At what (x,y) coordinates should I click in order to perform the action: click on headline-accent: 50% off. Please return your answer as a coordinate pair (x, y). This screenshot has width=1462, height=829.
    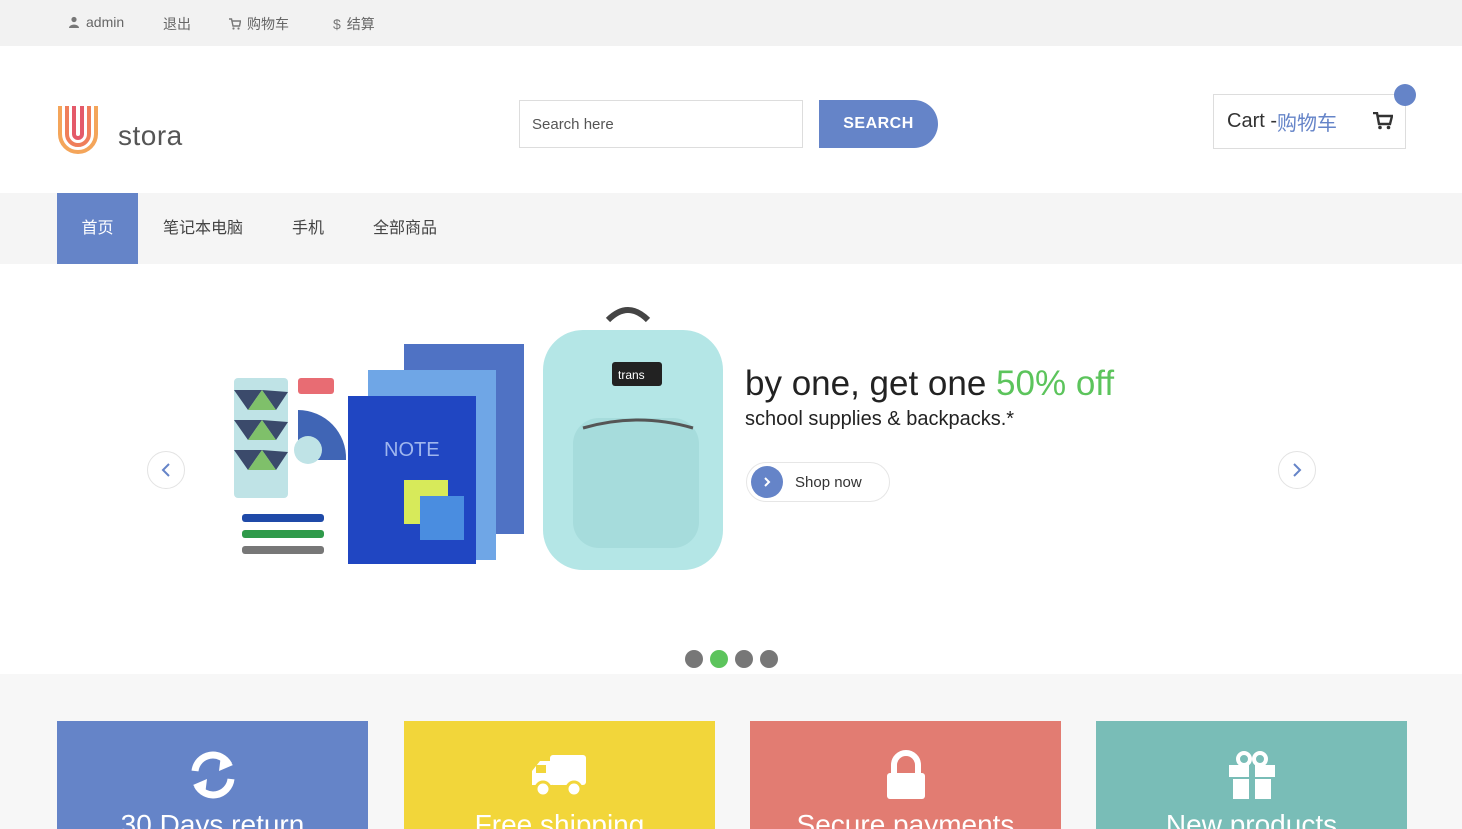
    Looking at the image, I should click on (1055, 383).